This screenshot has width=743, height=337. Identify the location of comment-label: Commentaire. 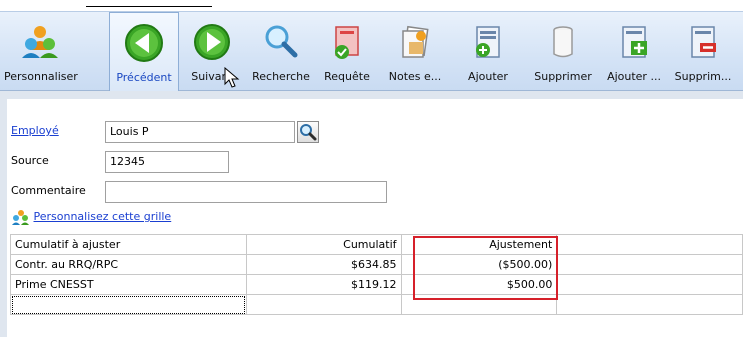
(48, 190).